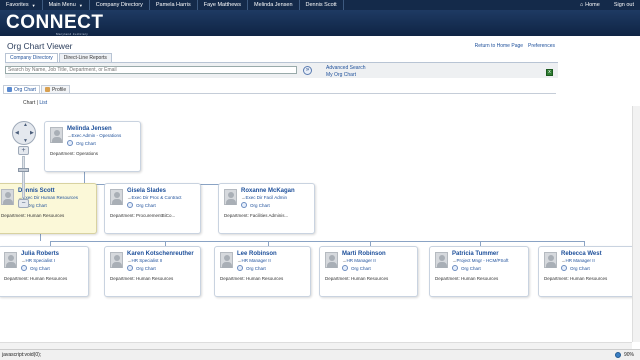 The image size is (640, 360). Describe the element at coordinates (120, 5) in the screenshot. I see `nav-company-directory: Company Directory` at that location.